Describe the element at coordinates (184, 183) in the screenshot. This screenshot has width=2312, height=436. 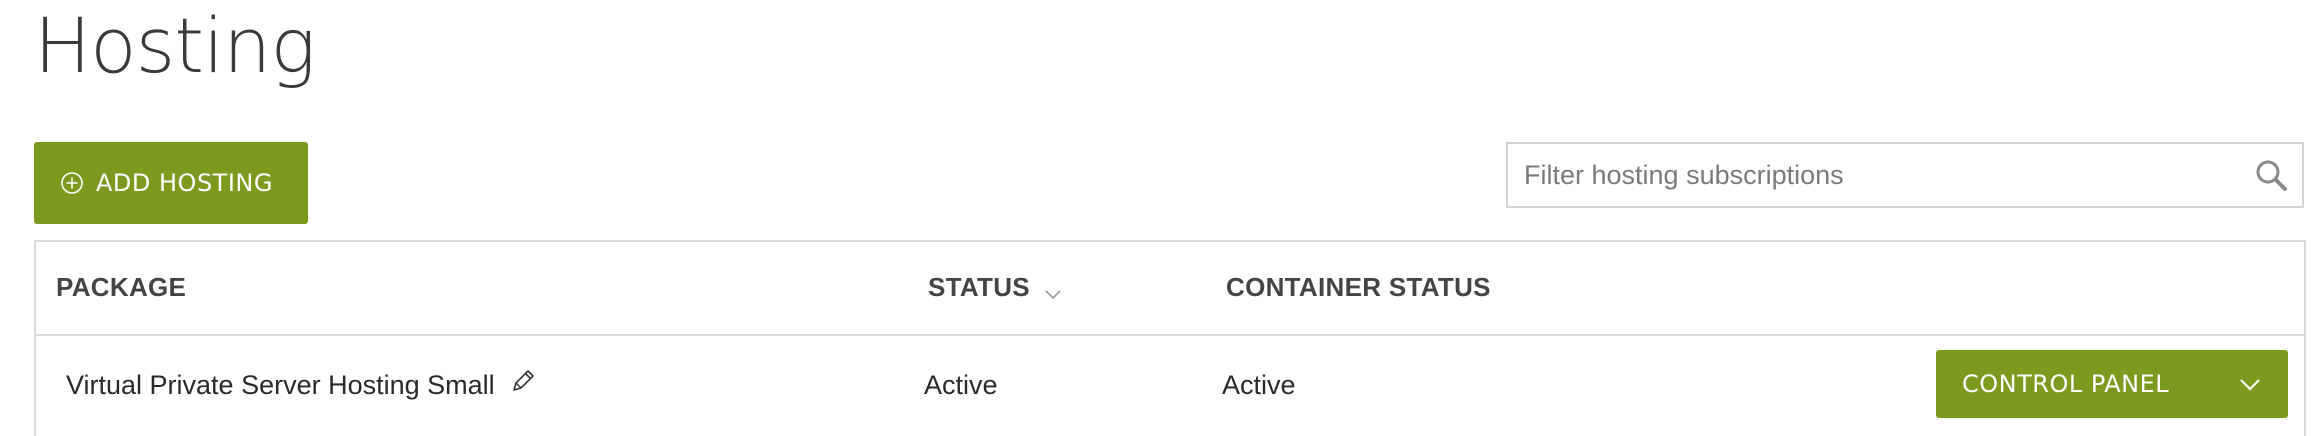
I see `add-hosting-label: ADD HOSTING` at that location.